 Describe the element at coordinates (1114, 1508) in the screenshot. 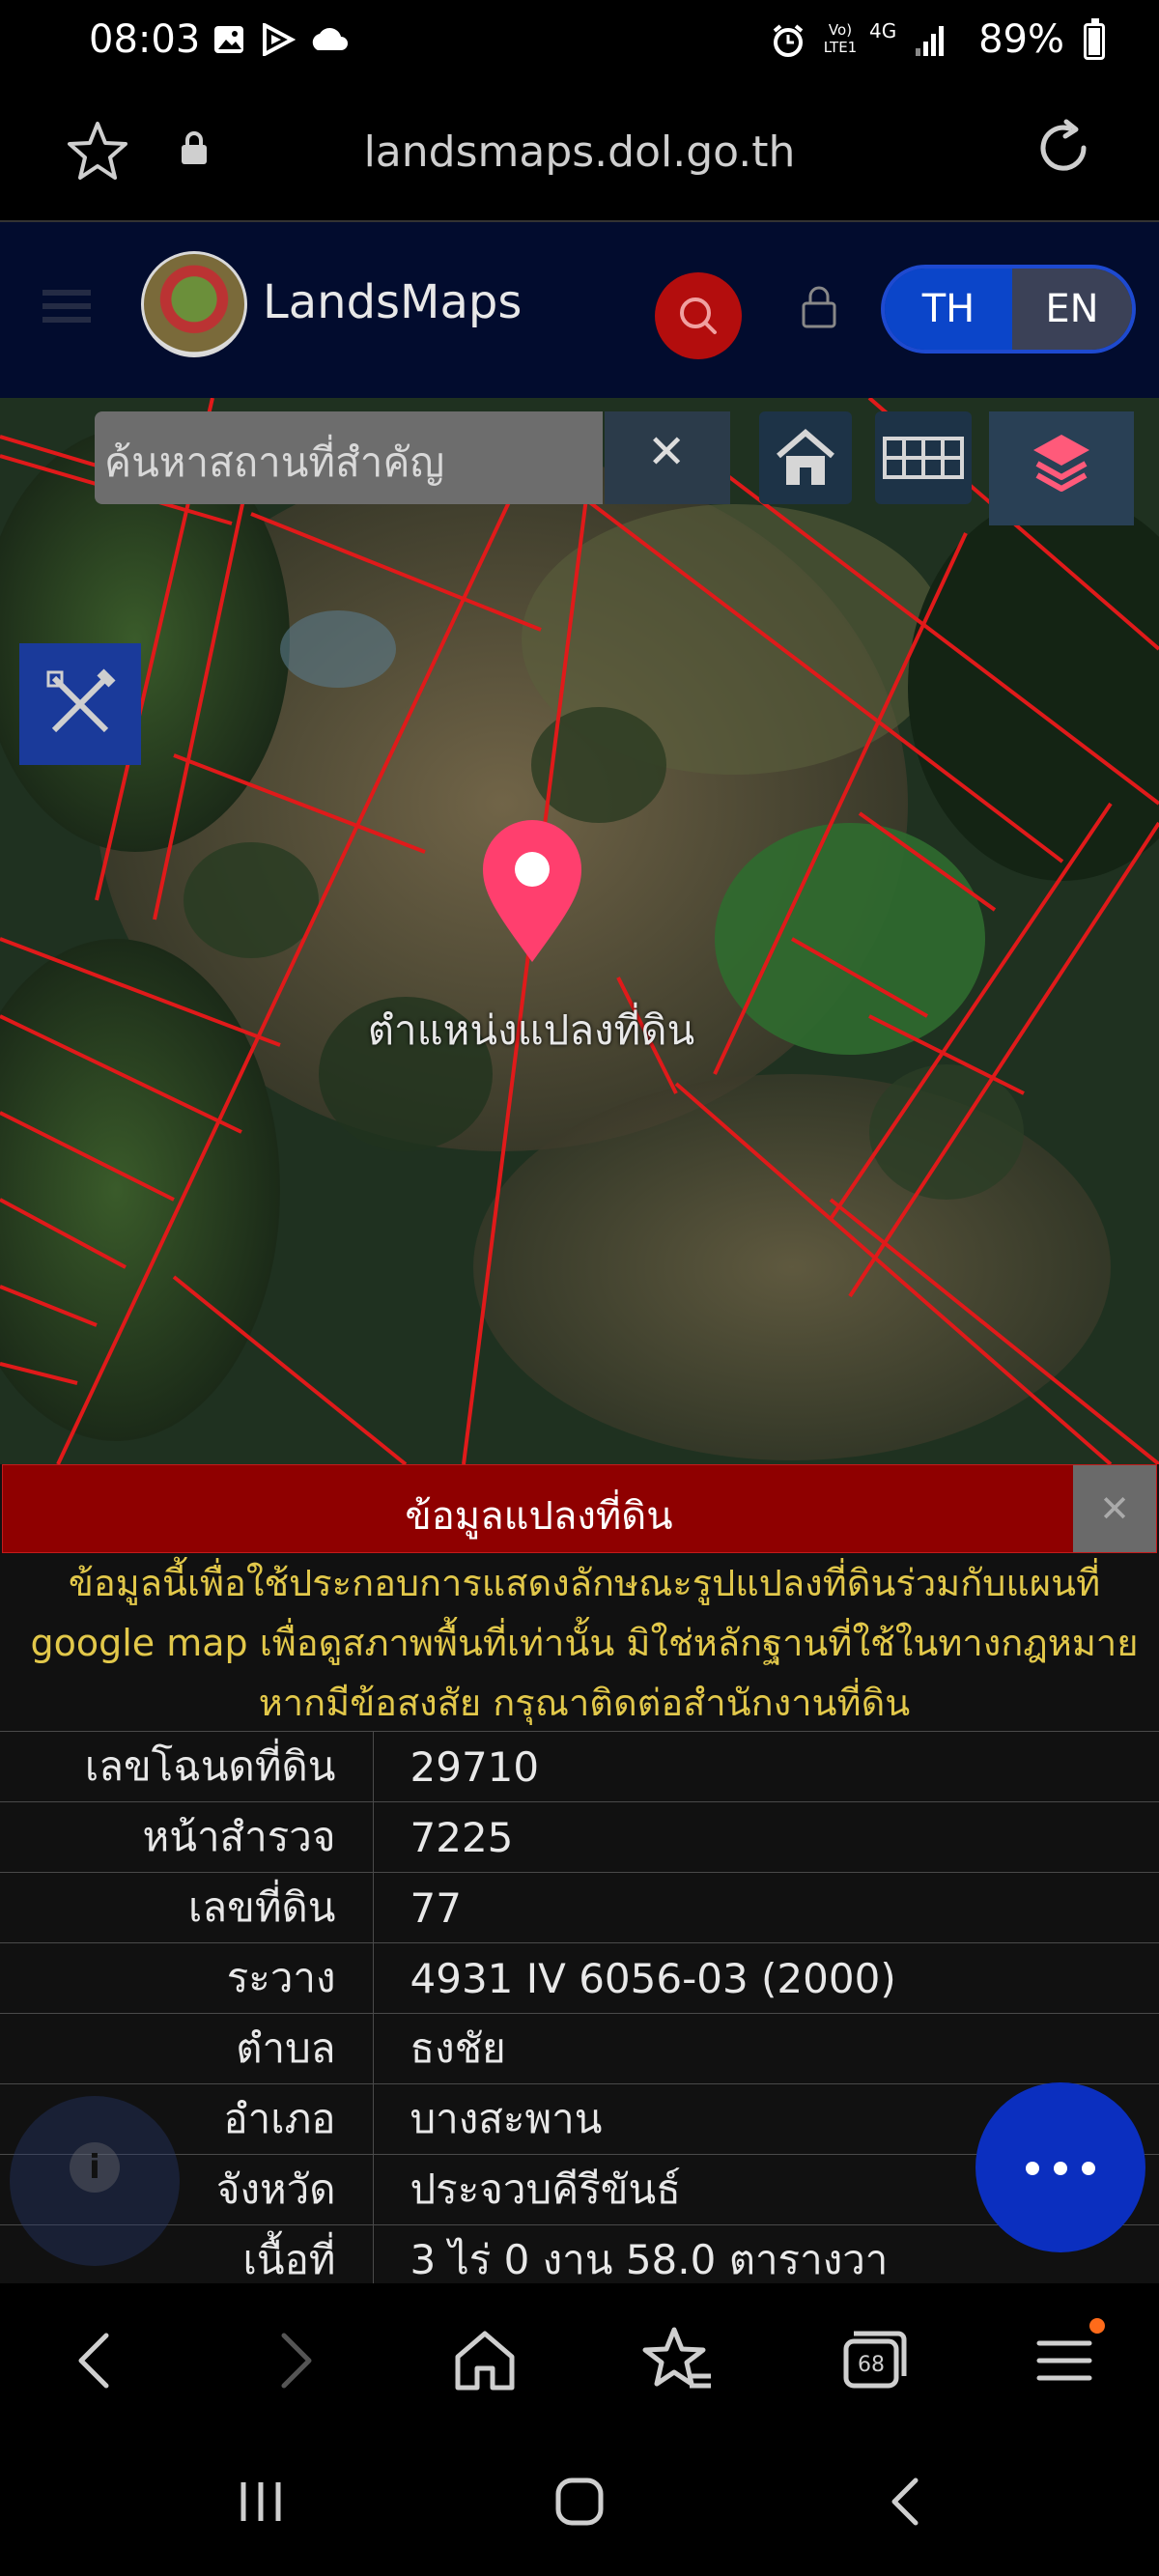

I see `panel-close-button: ✕` at that location.